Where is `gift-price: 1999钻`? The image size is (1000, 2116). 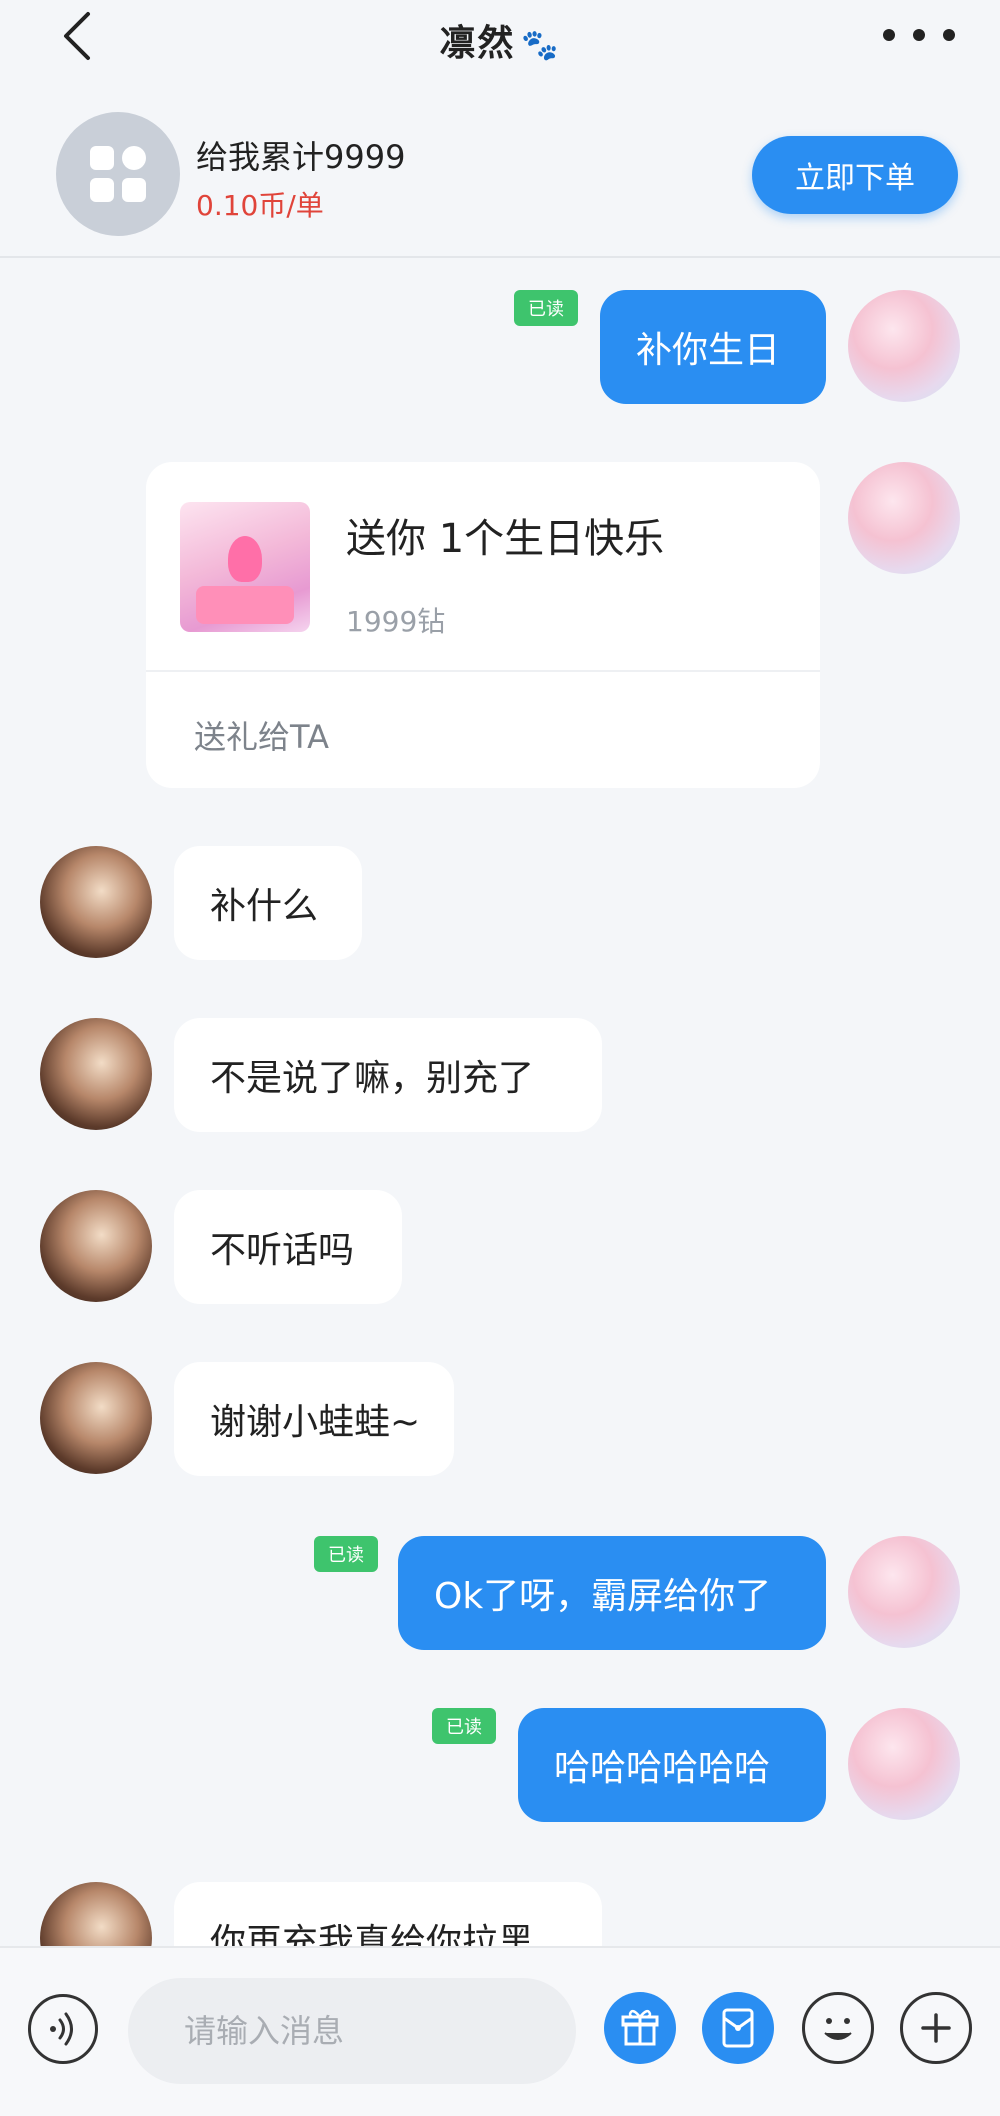 gift-price: 1999钻 is located at coordinates (396, 621).